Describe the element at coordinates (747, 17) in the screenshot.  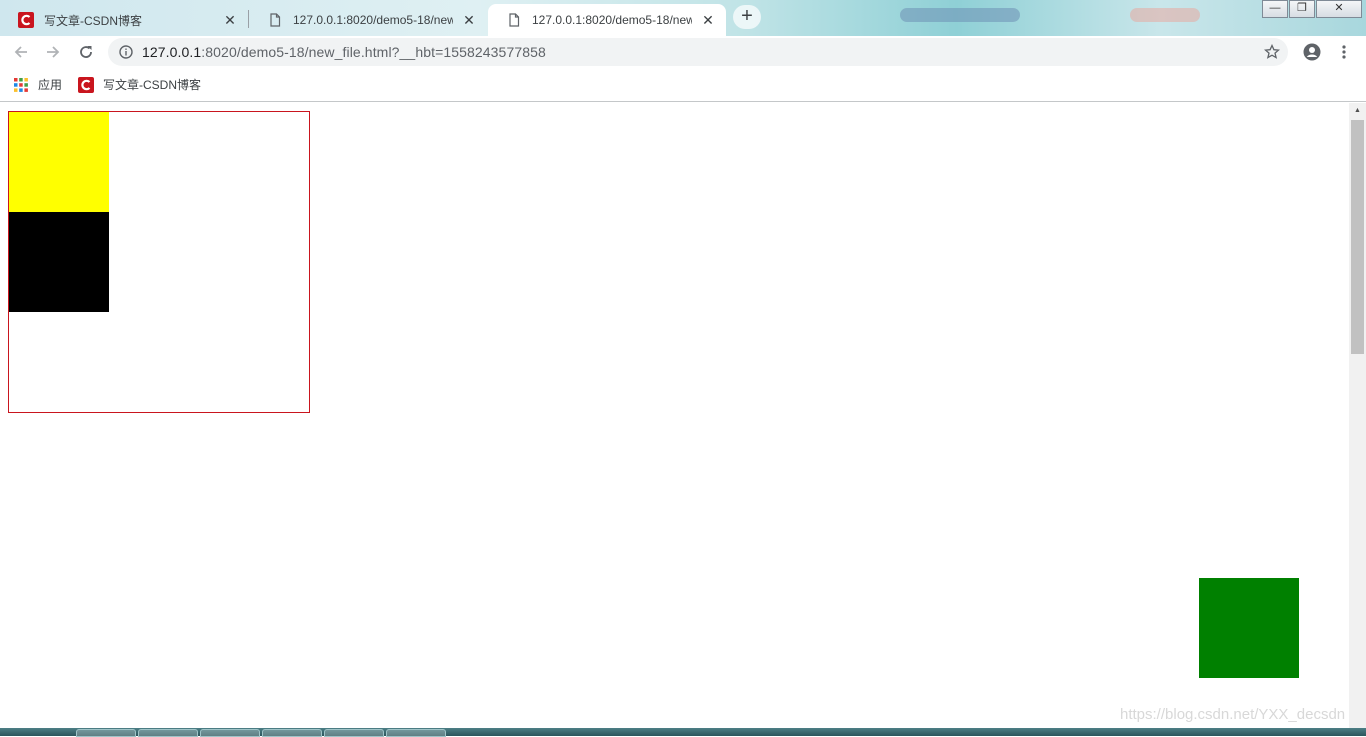
I see `new-tab-button: +` at that location.